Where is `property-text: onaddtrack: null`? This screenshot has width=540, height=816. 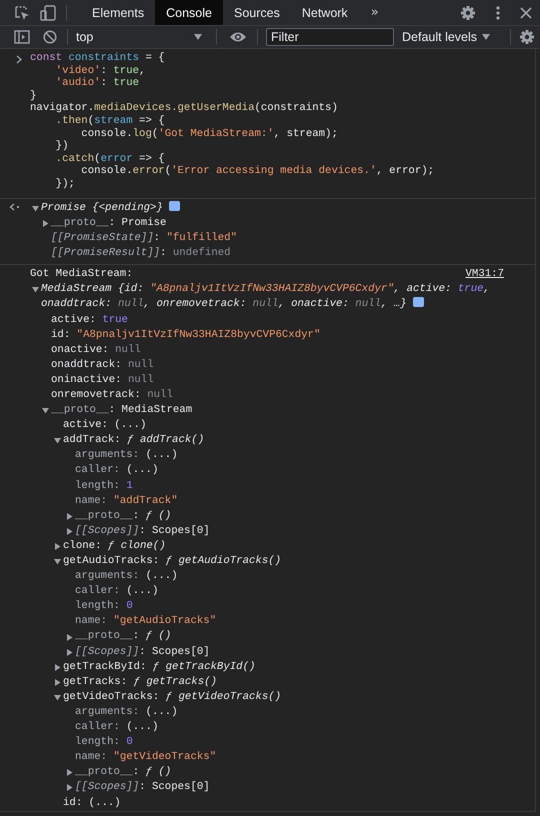 property-text: onaddtrack: null is located at coordinates (102, 365).